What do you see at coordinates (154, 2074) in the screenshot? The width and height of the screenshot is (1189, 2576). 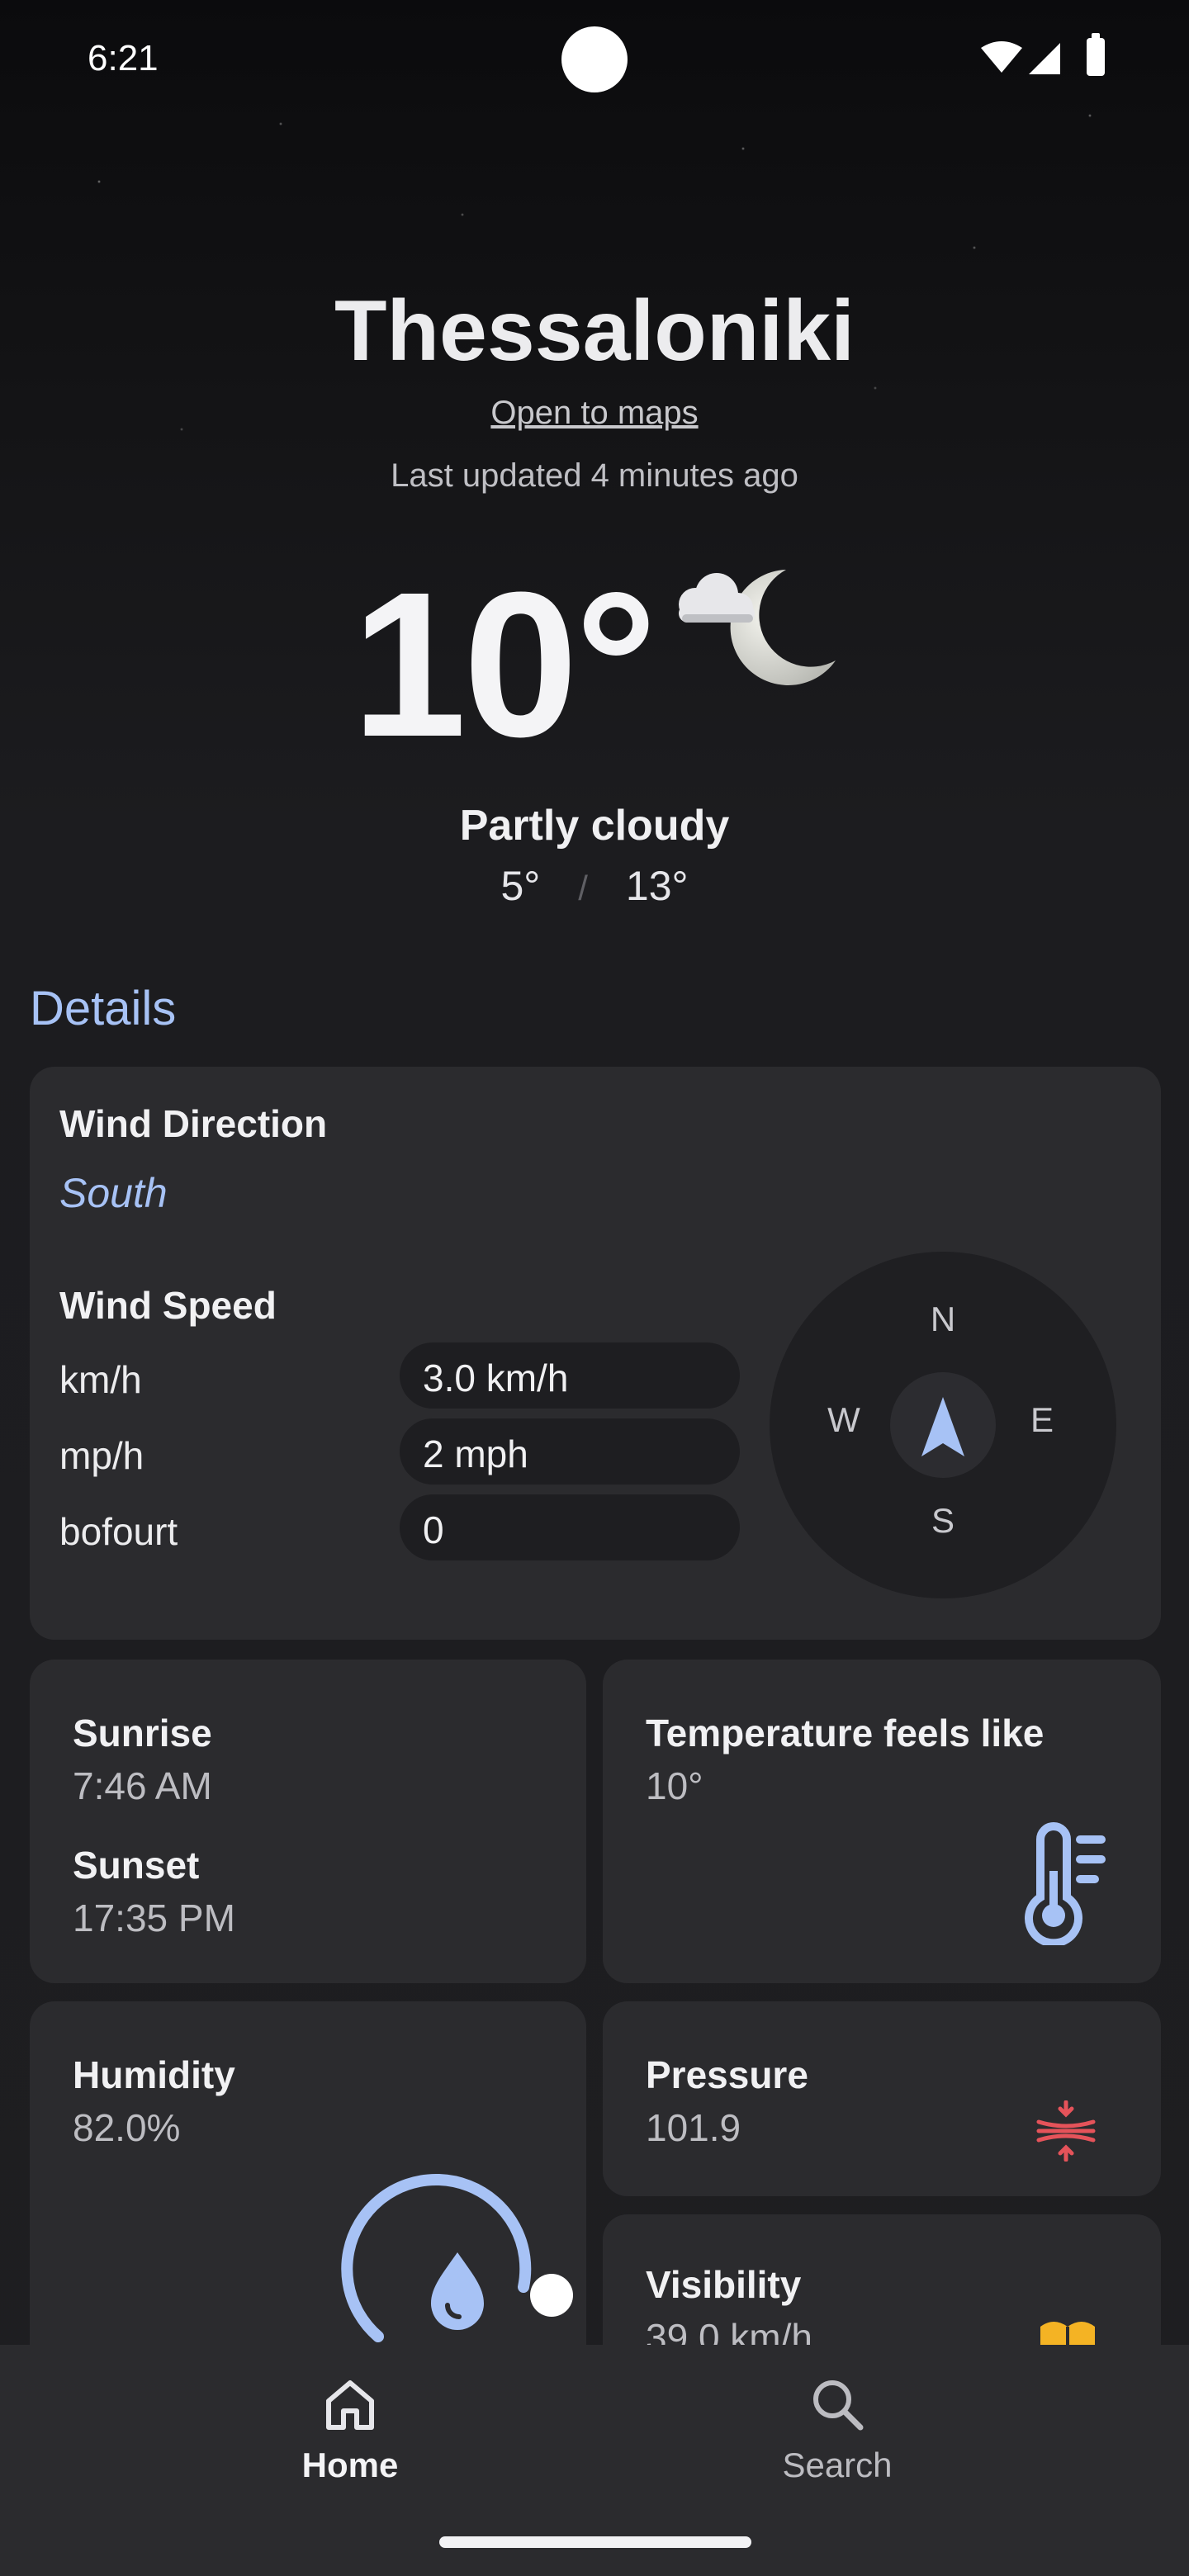 I see `humidity-title: Humidity` at bounding box center [154, 2074].